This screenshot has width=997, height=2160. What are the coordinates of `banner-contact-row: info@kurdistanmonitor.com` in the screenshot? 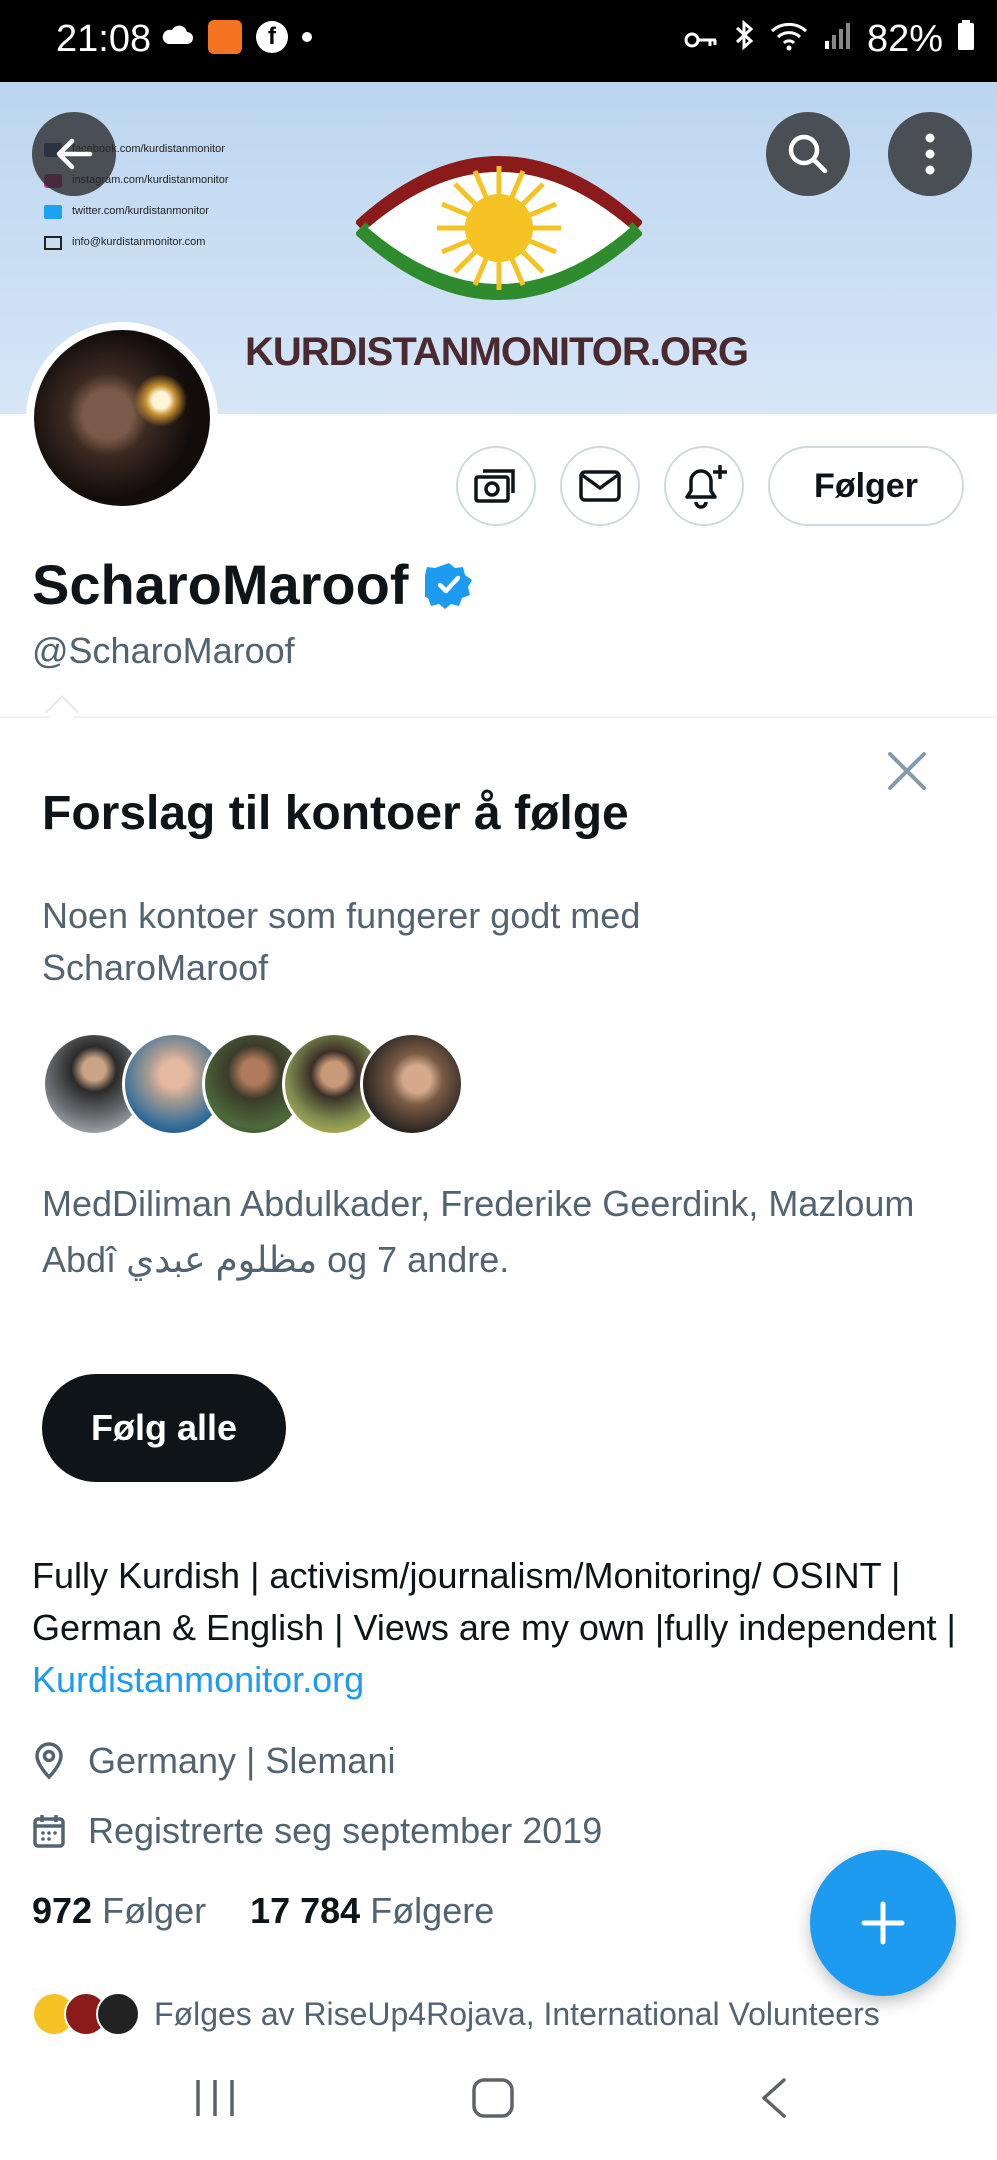 It's located at (136, 242).